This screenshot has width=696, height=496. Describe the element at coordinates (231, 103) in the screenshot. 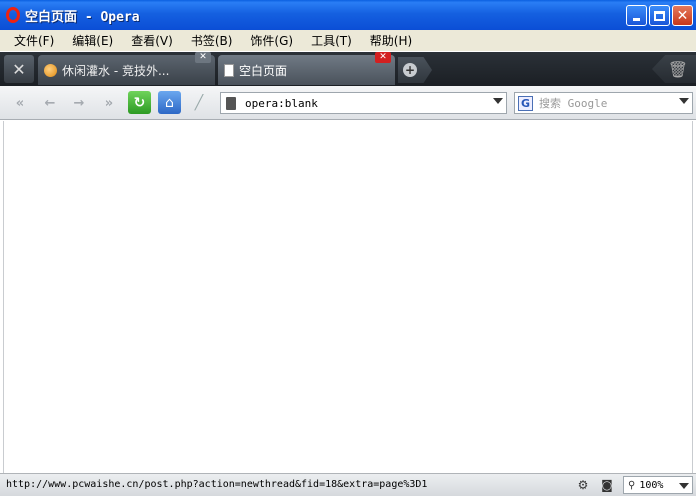

I see `page-info-icon` at that location.